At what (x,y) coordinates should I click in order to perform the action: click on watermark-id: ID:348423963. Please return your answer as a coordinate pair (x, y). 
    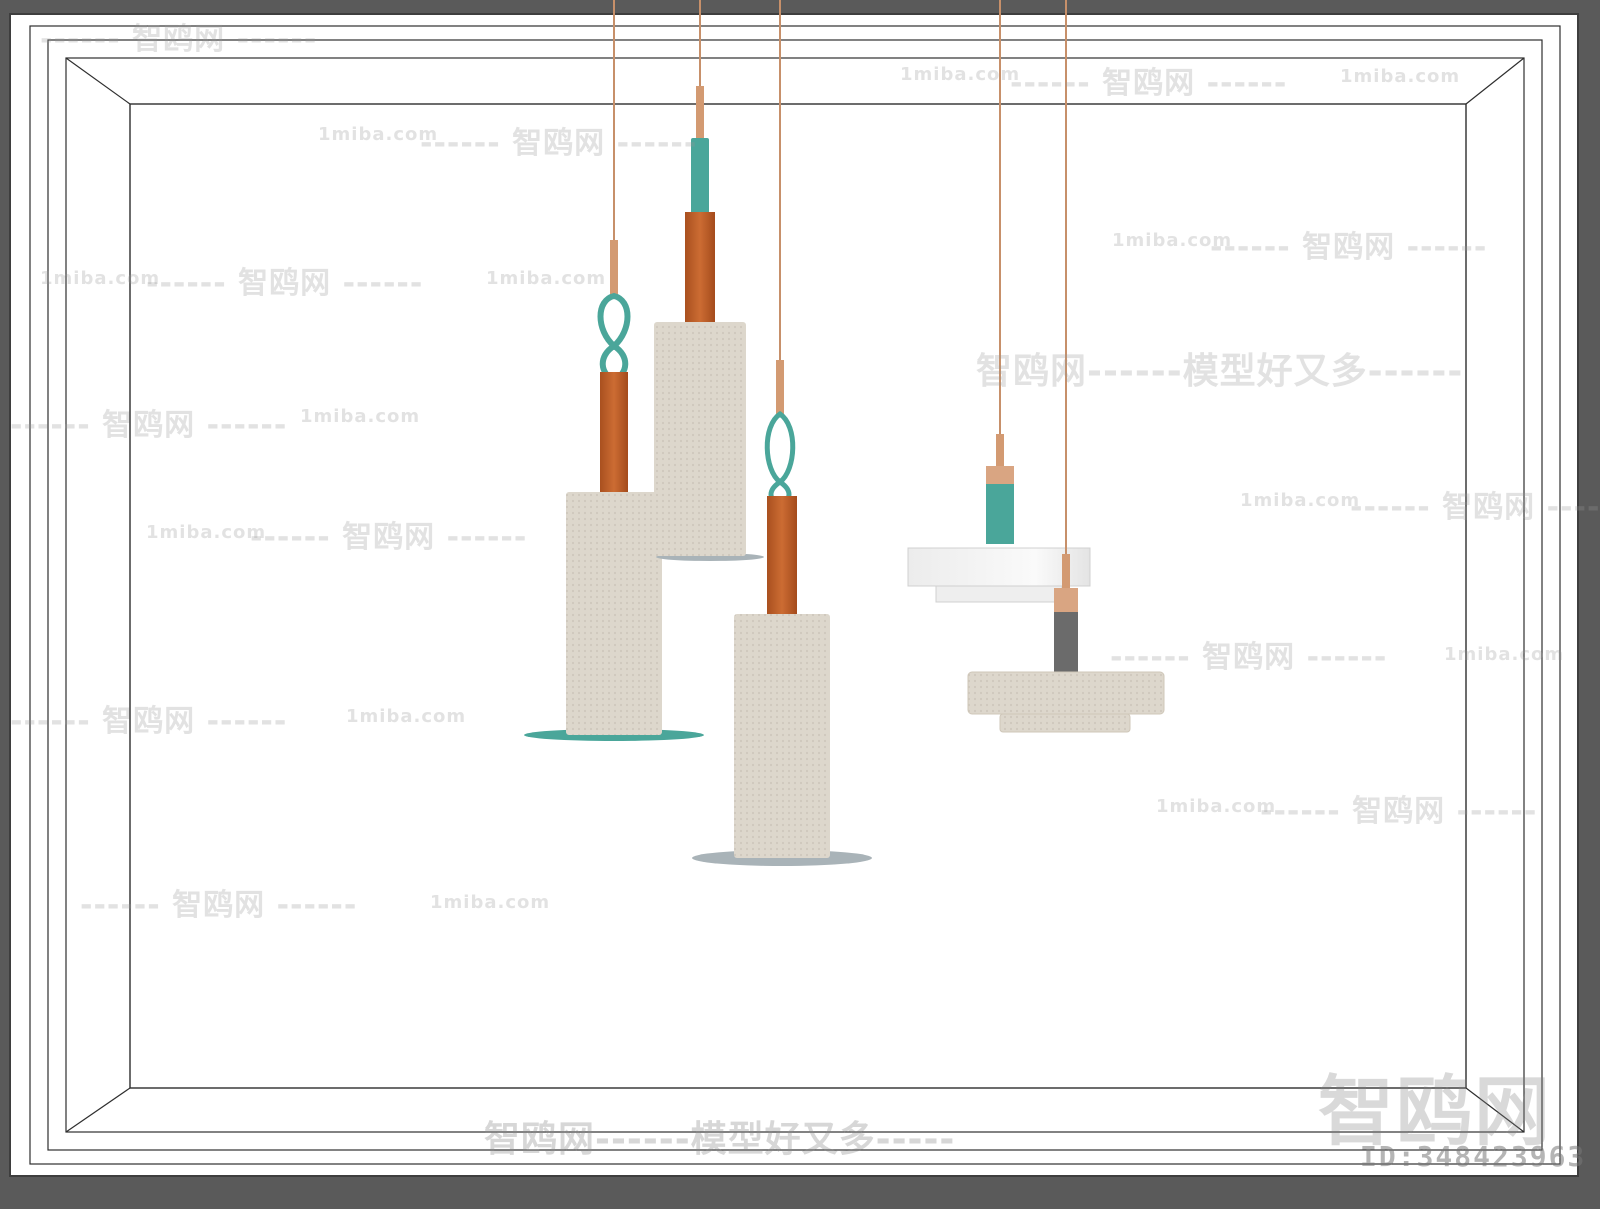
    Looking at the image, I should click on (1473, 1156).